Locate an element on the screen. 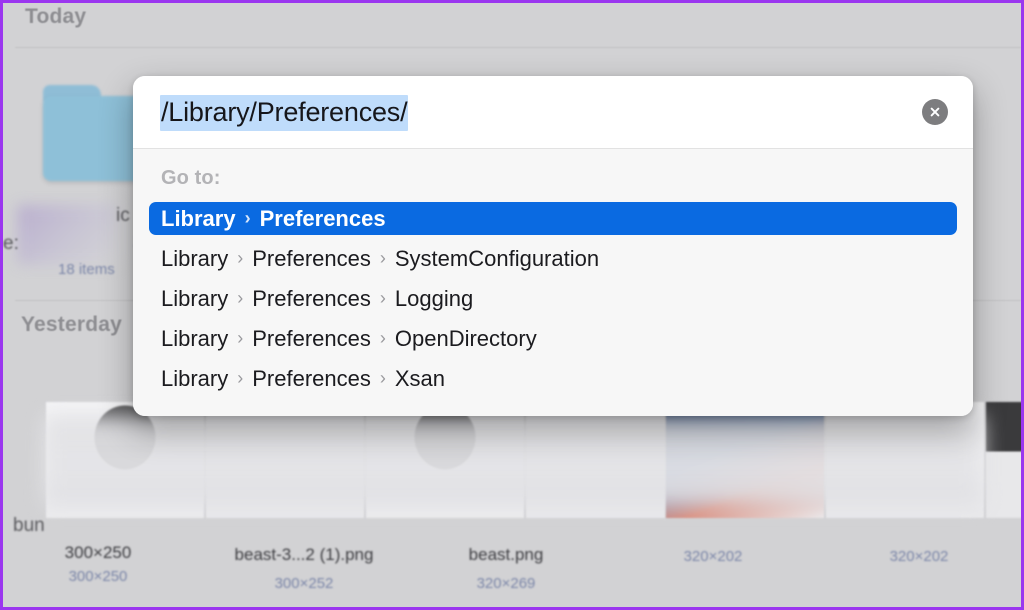 The height and width of the screenshot is (610, 1024). path-field-row: /Library/Preferences/ is located at coordinates (553, 112).